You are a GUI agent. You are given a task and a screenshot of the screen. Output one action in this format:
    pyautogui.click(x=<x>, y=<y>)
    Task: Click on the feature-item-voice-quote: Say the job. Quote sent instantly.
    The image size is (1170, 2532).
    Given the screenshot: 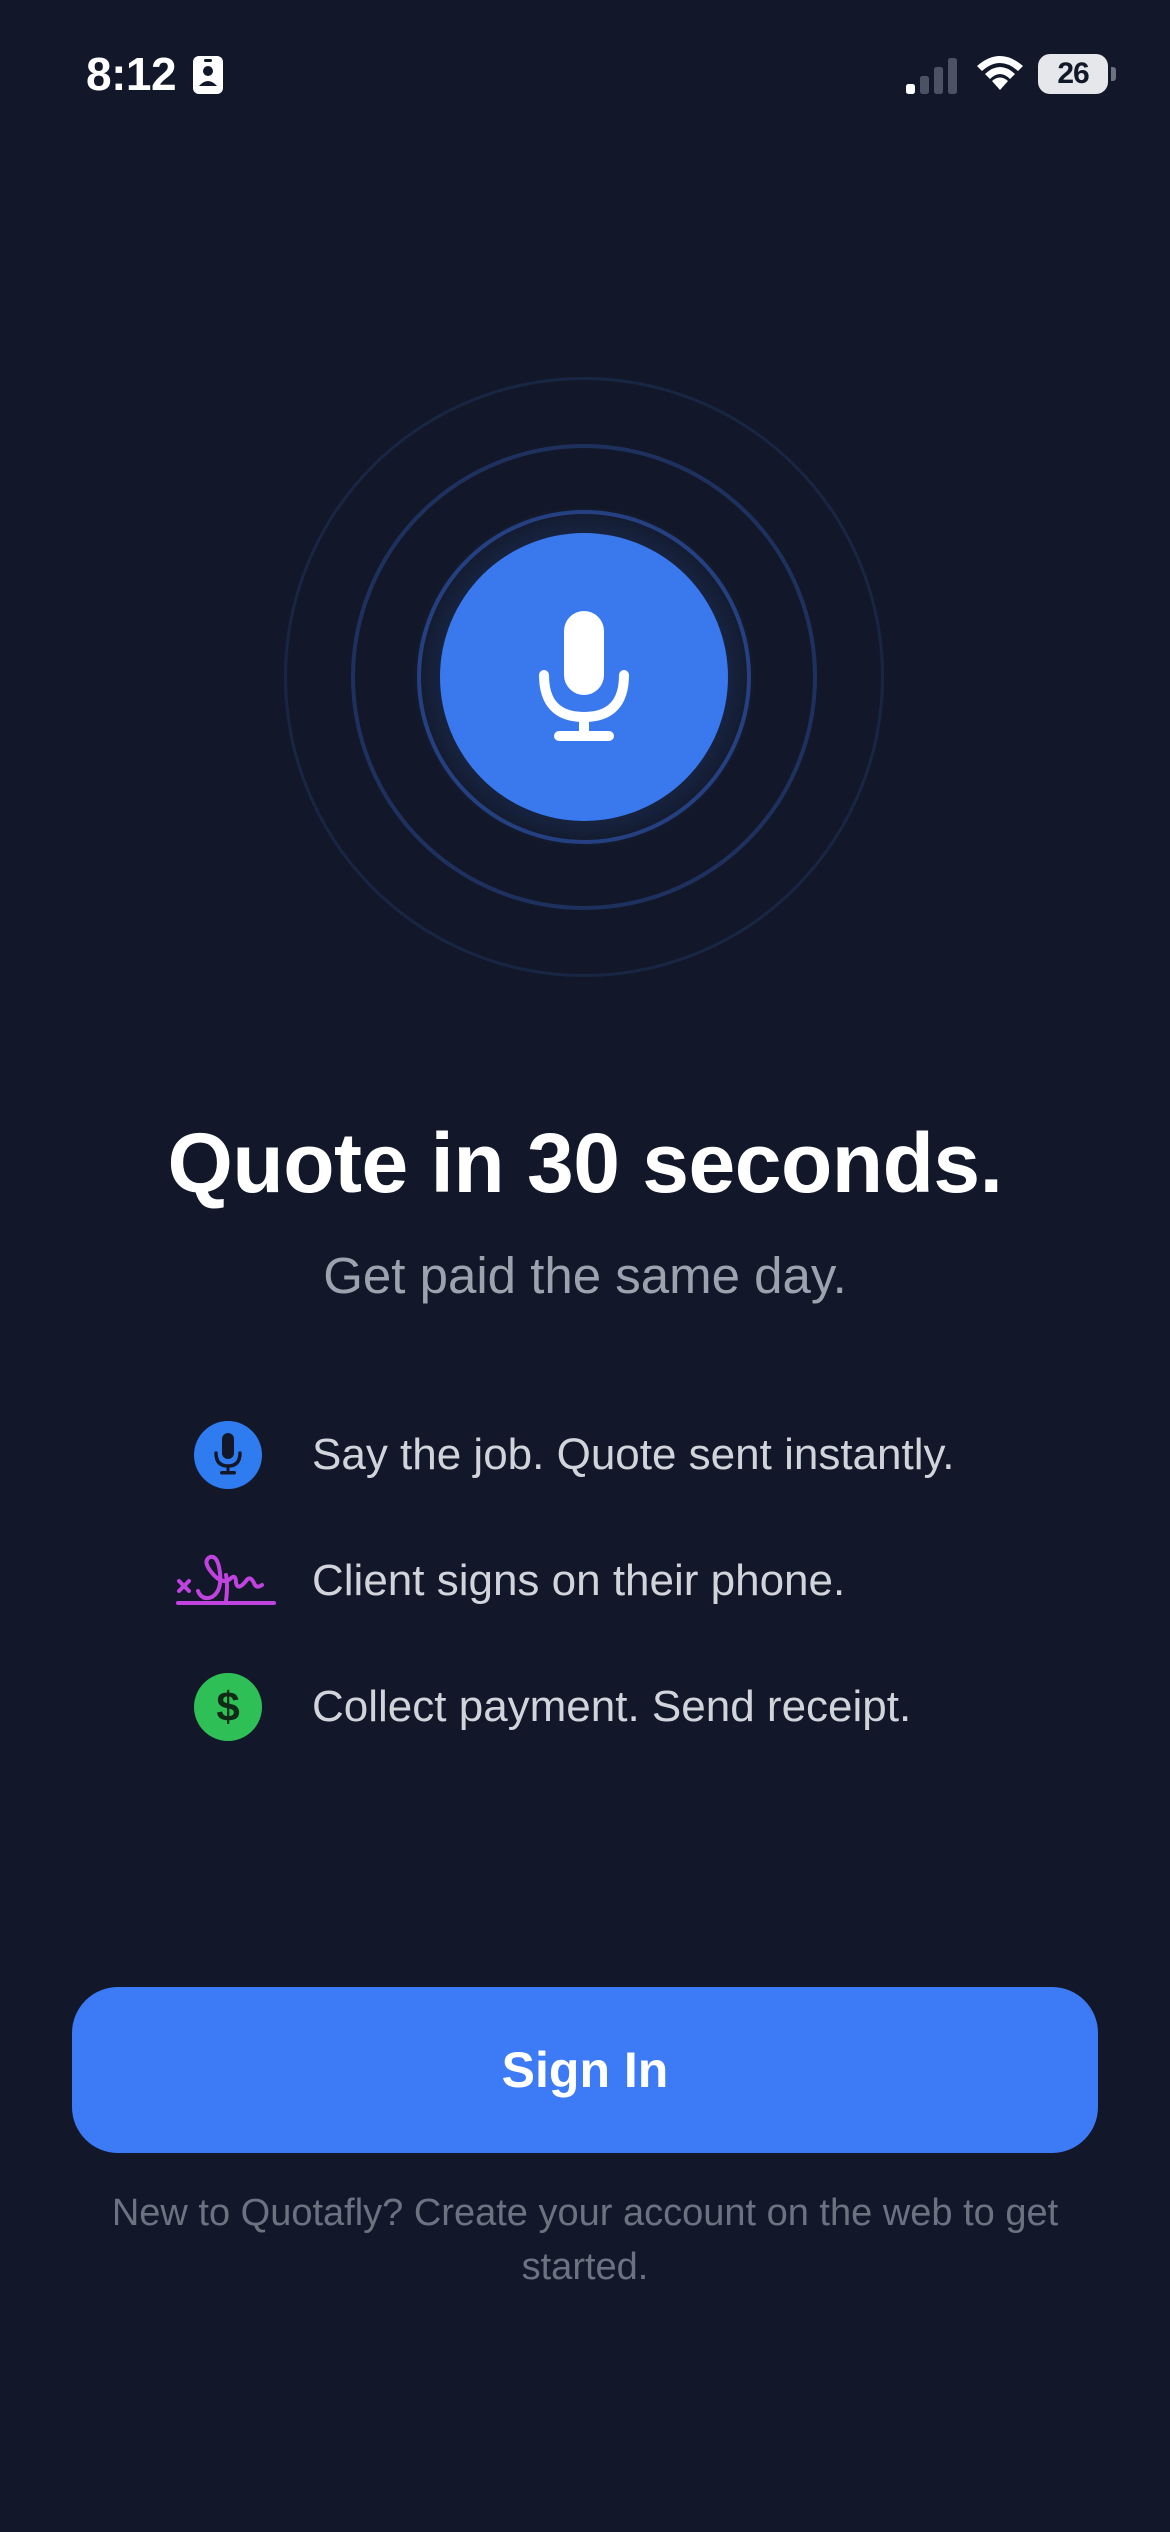 What is the action you would take?
    pyautogui.click(x=626, y=1455)
    